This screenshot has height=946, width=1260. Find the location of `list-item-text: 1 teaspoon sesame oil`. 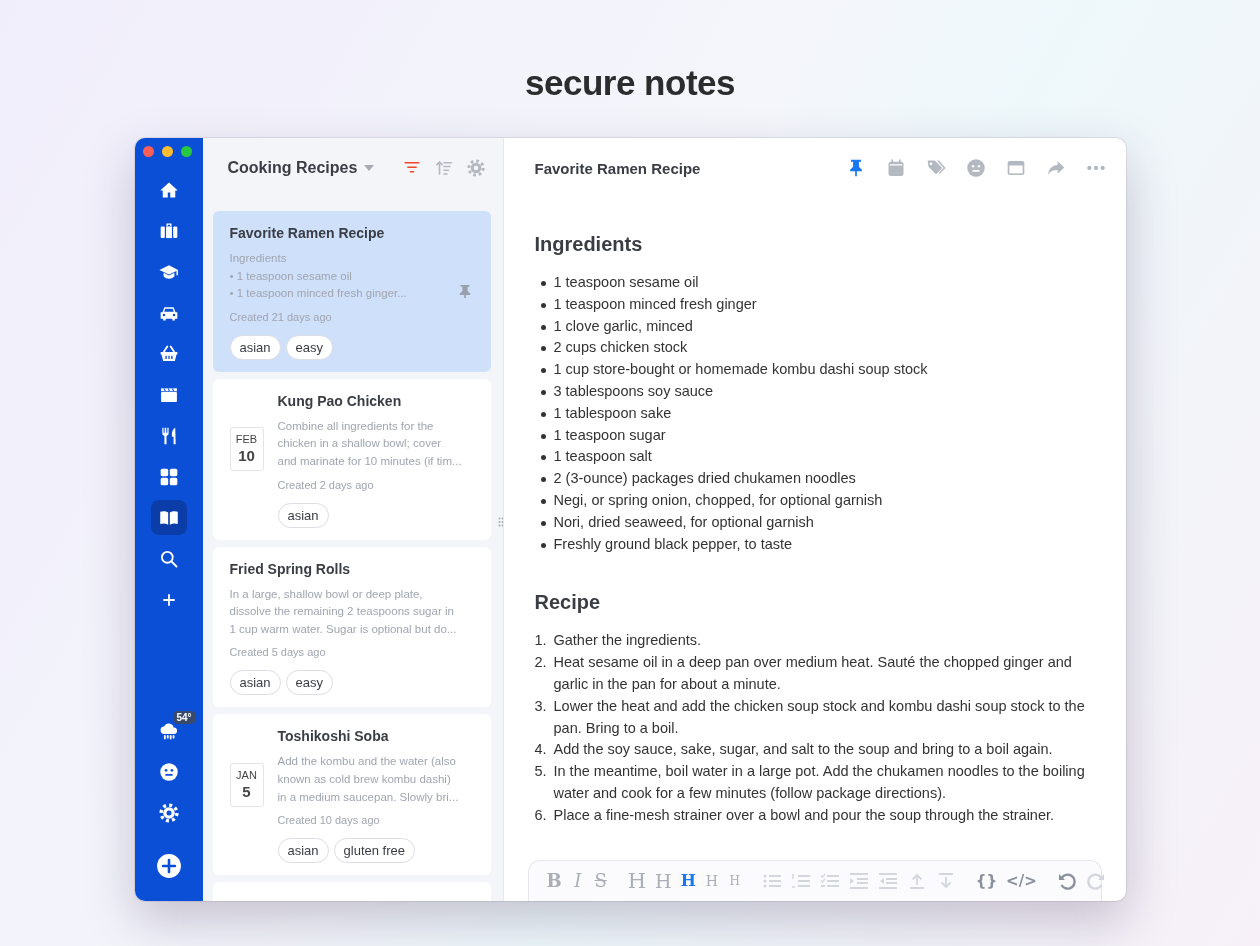

list-item-text: 1 teaspoon sesame oil is located at coordinates (626, 282).